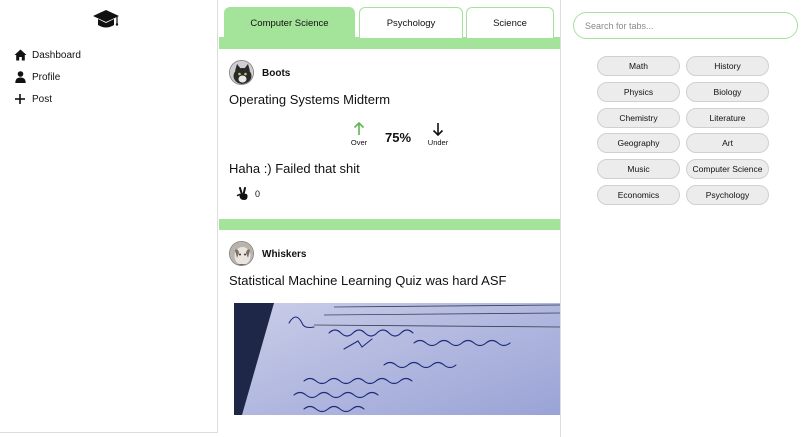  I want to click on nav-profile-label: Profile, so click(46, 77).